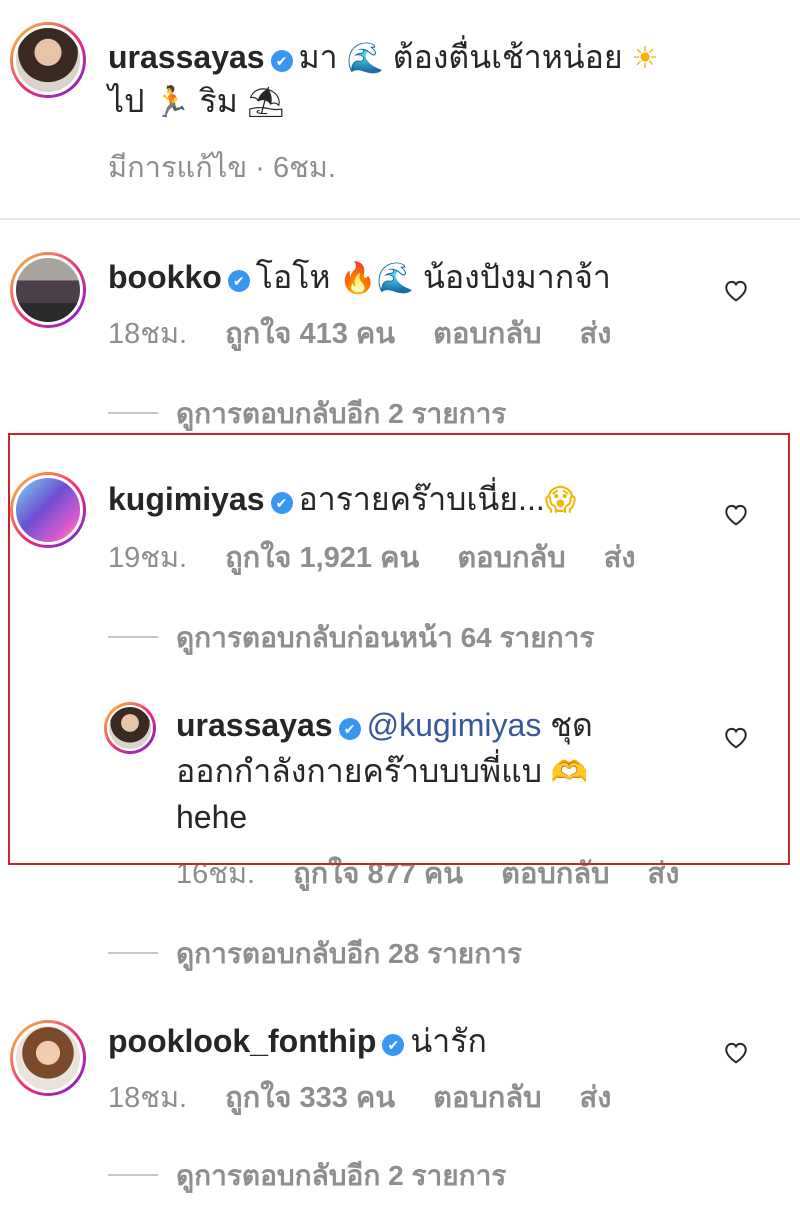  I want to click on comment-text: bookko ✔ โอโห 🔥🌊 น้องปังมากจ้า, so click(359, 278).